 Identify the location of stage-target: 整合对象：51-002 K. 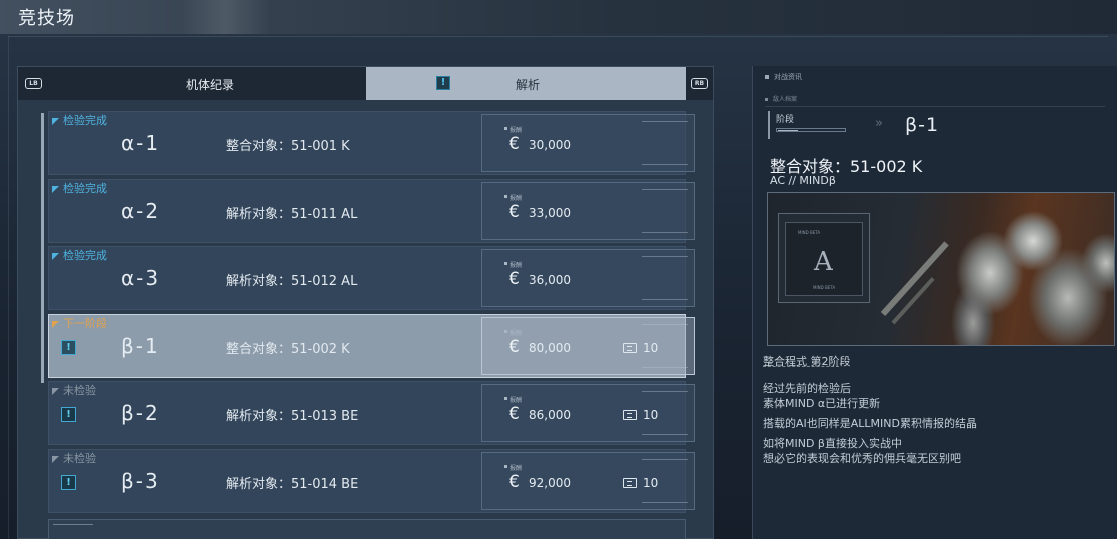
(288, 349).